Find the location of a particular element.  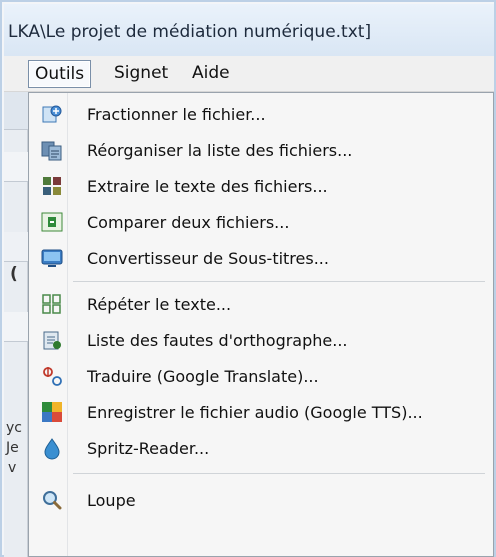

background-text: ( is located at coordinates (14, 274).